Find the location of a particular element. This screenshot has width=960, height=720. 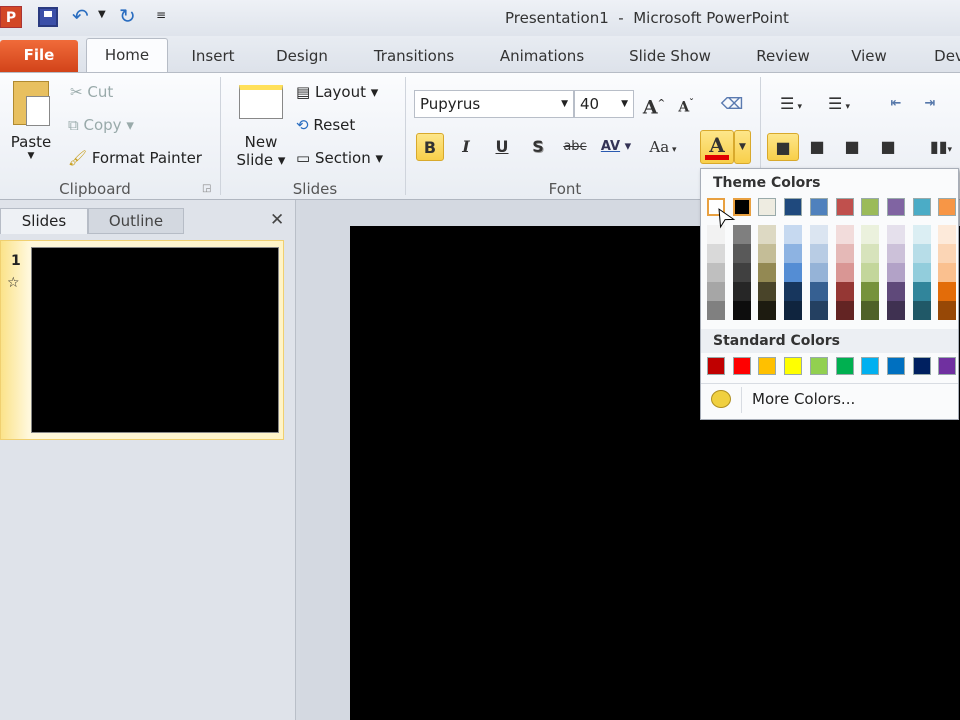

new-slide-button: New Slide ▾ is located at coordinates (261, 125).